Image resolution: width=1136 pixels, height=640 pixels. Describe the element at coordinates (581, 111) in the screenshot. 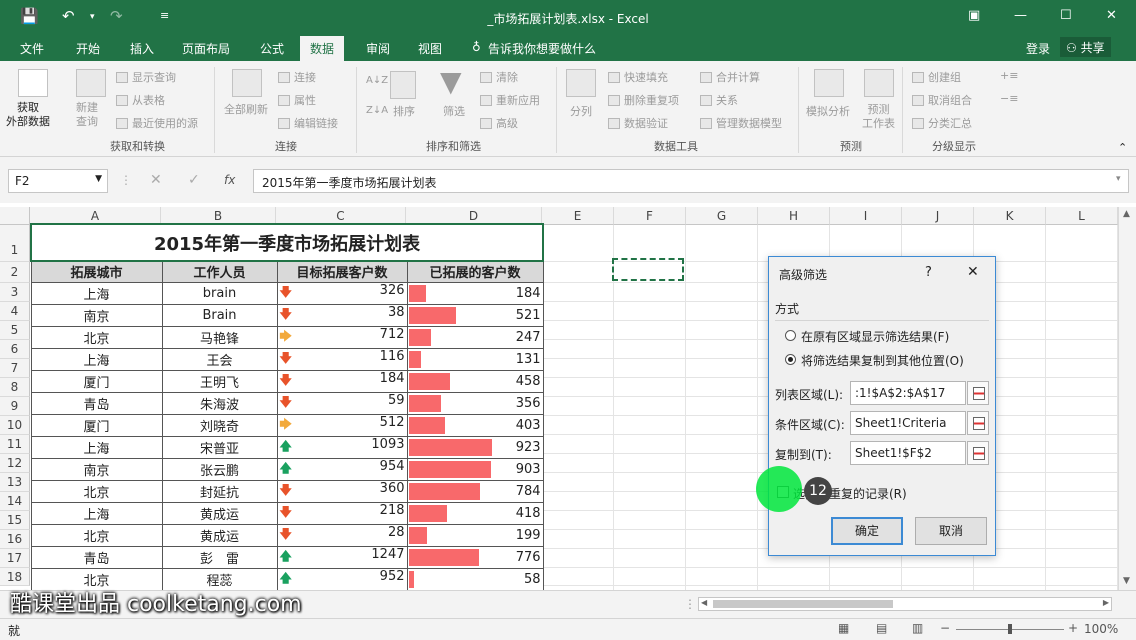

I see `text-to-columns-button: 分列` at that location.